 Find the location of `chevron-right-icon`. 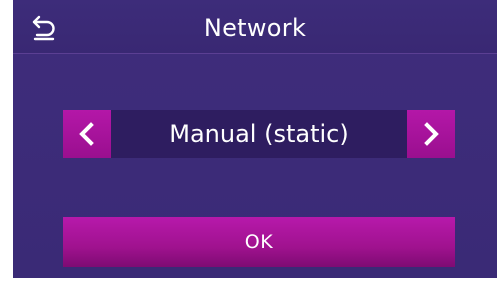

chevron-right-icon is located at coordinates (431, 134).